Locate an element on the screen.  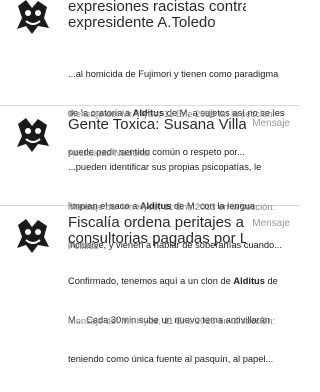
result-title: Gente Toxica: Susana Villaran?! is located at coordinates (157, 125).